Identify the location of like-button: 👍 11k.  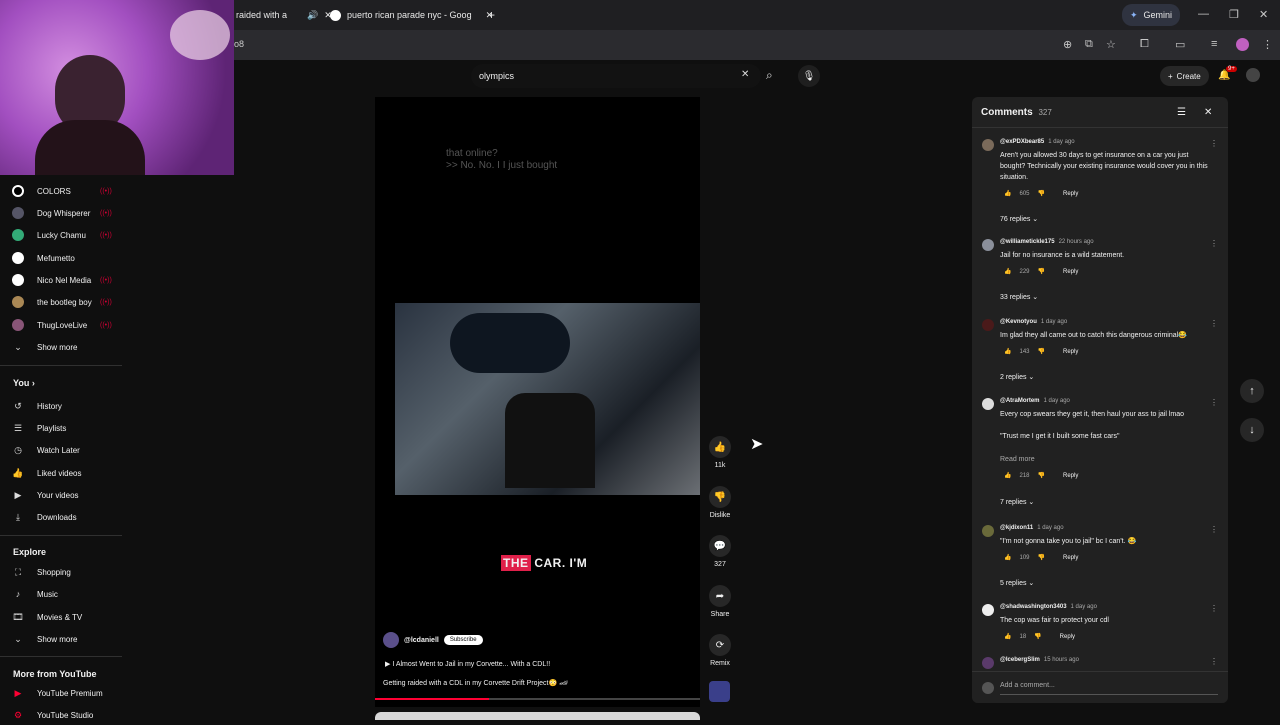
(720, 452).